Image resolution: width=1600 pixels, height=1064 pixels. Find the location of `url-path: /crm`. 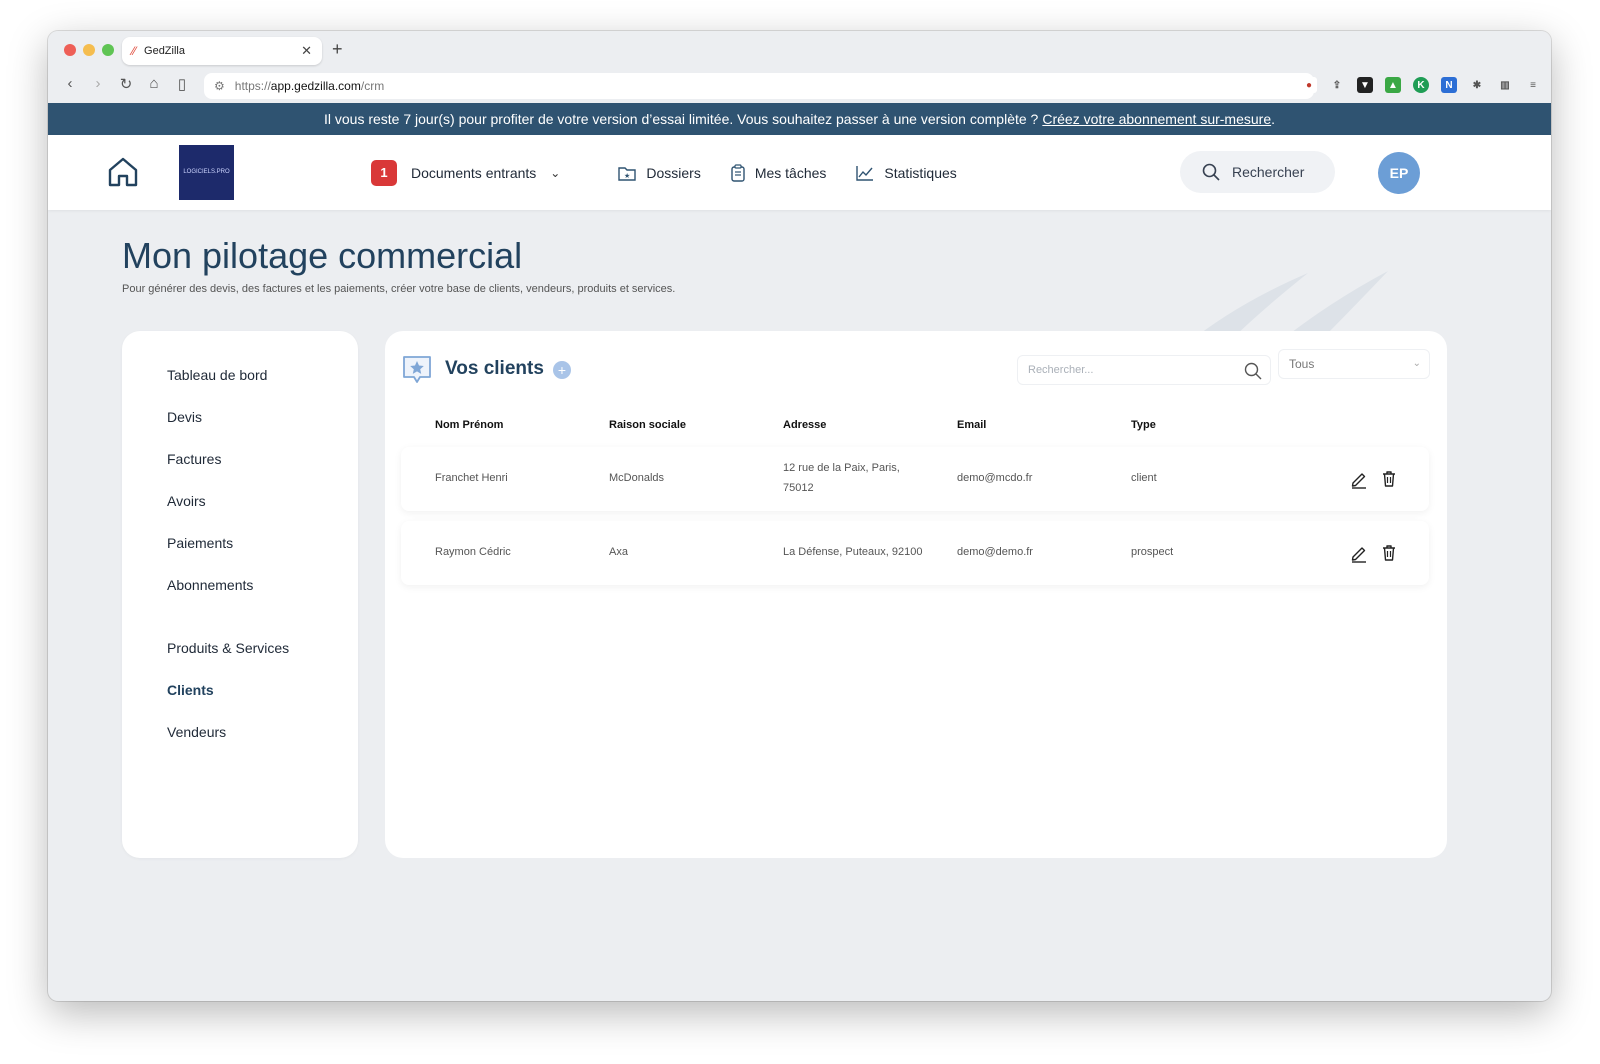

url-path: /crm is located at coordinates (372, 86).